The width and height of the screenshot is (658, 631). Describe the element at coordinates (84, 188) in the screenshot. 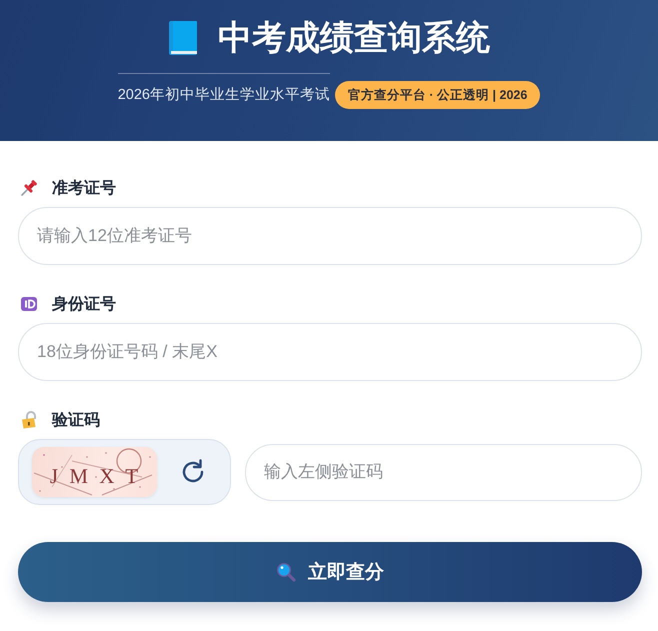

I see `field-label: 准考证号` at that location.